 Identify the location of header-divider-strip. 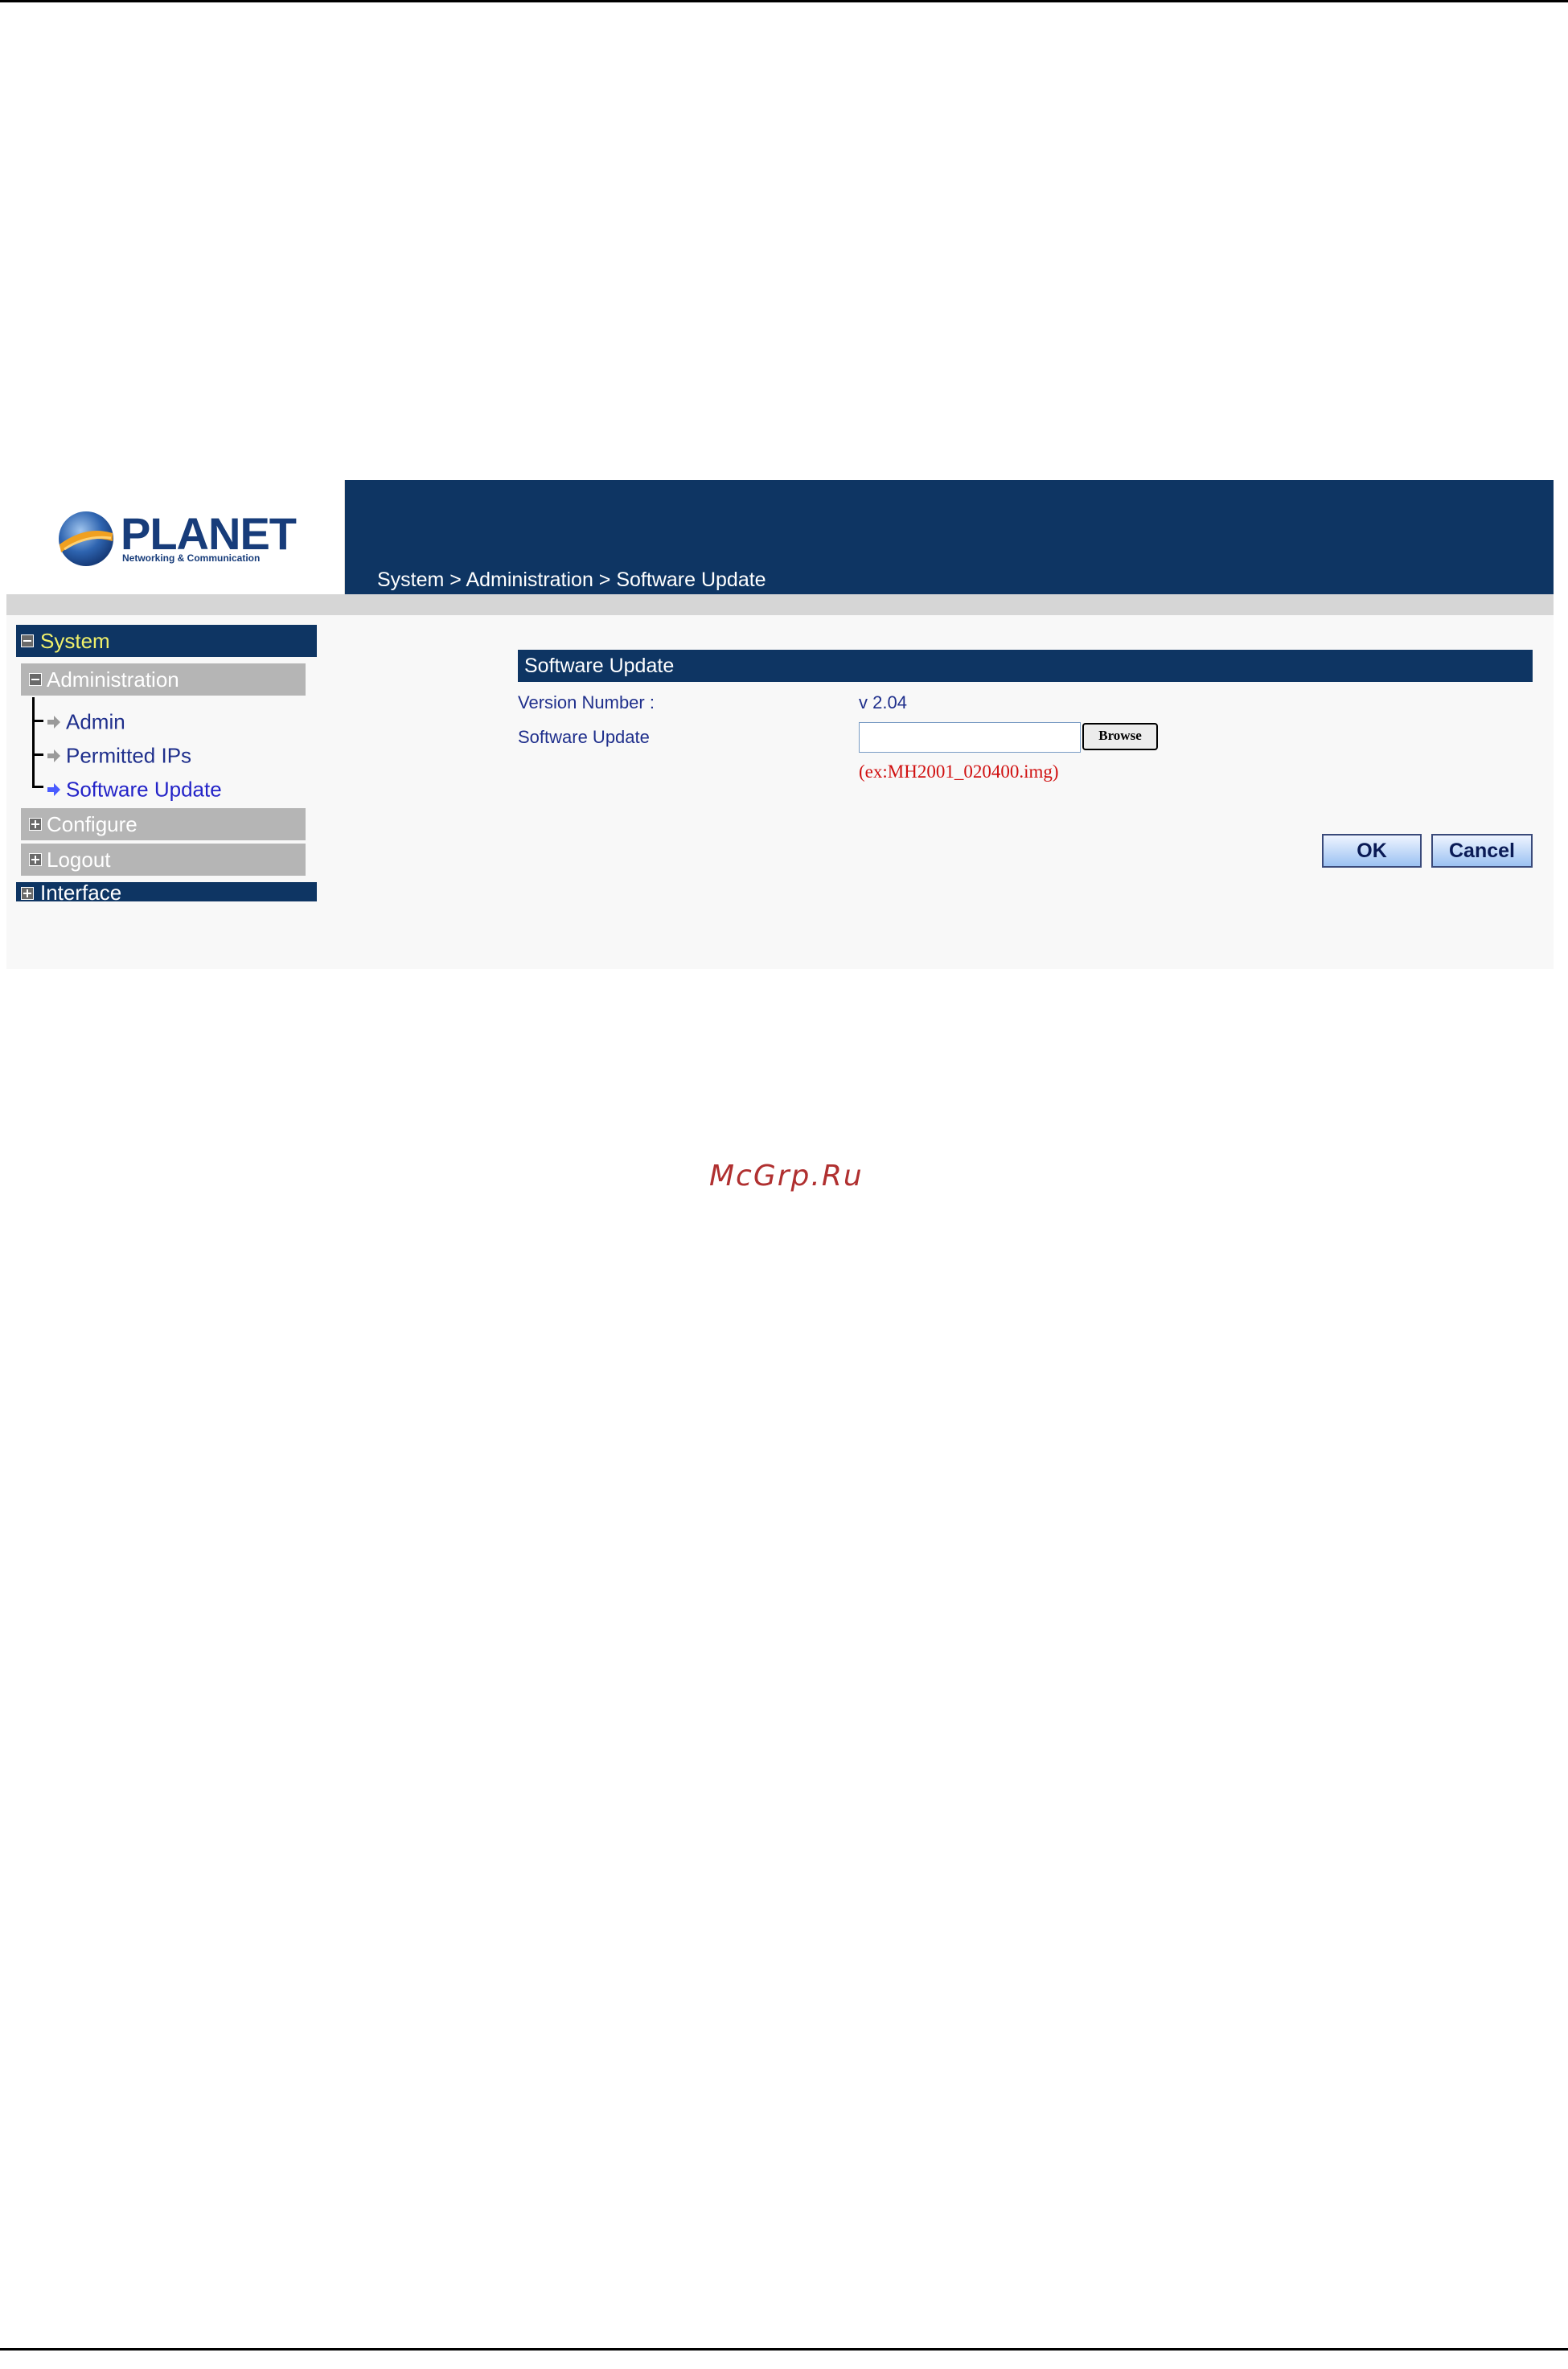
(780, 604).